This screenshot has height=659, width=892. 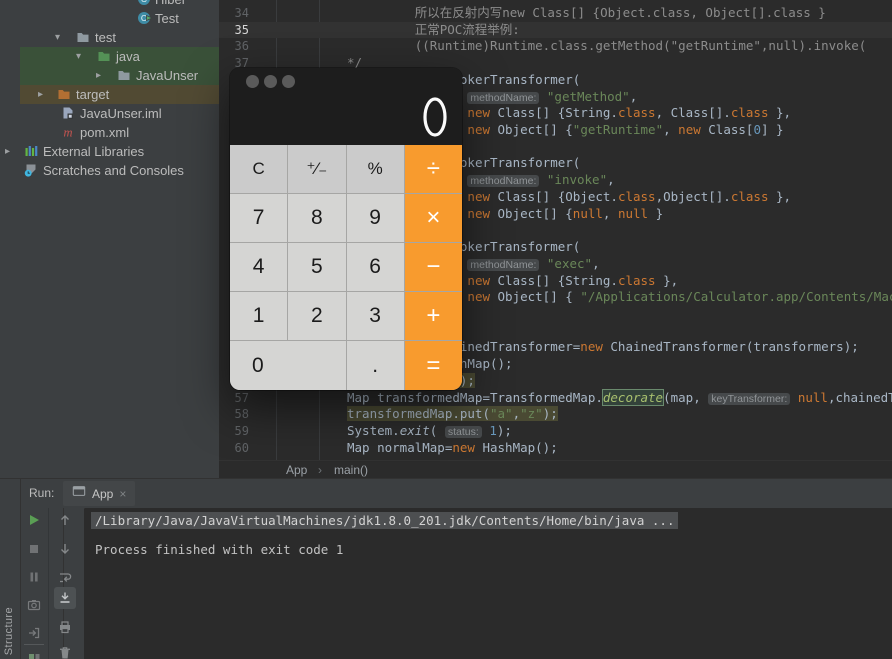 What do you see at coordinates (252, 81) in the screenshot?
I see `close-window-icon` at bounding box center [252, 81].